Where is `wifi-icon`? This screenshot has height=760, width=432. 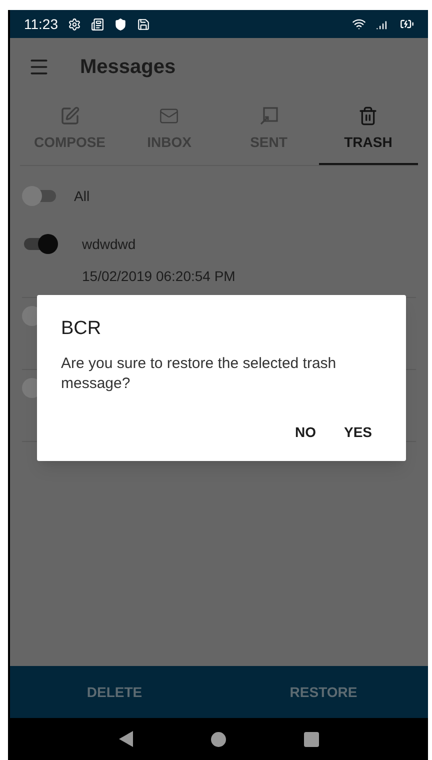
wifi-icon is located at coordinates (359, 24).